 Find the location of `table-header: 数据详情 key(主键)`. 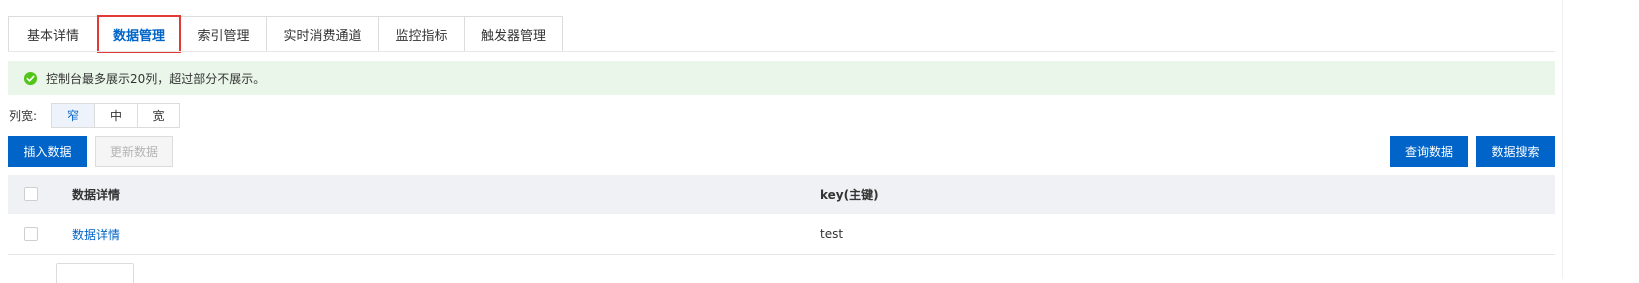

table-header: 数据详情 key(主键) is located at coordinates (781, 194).